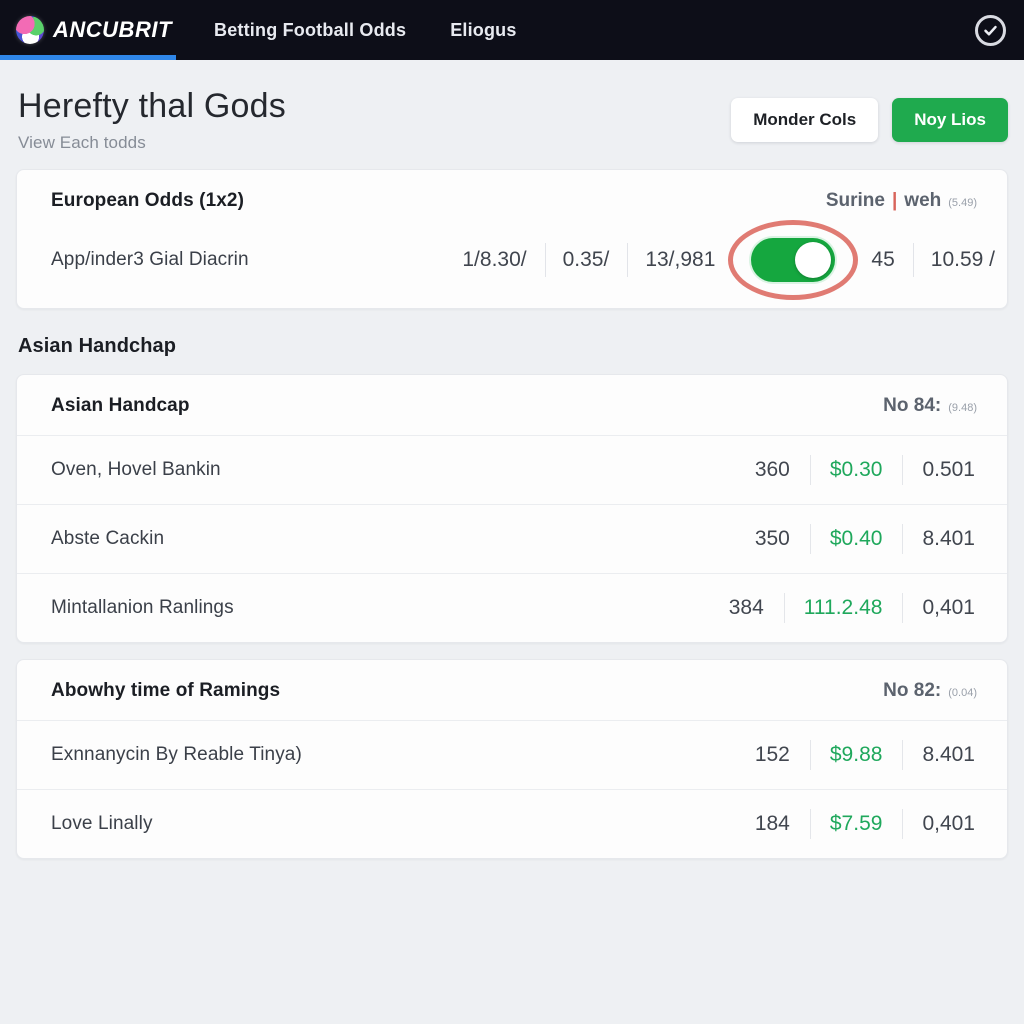  Describe the element at coordinates (142, 608) in the screenshot. I see `row-label: Mintallanion Ranlings` at that location.